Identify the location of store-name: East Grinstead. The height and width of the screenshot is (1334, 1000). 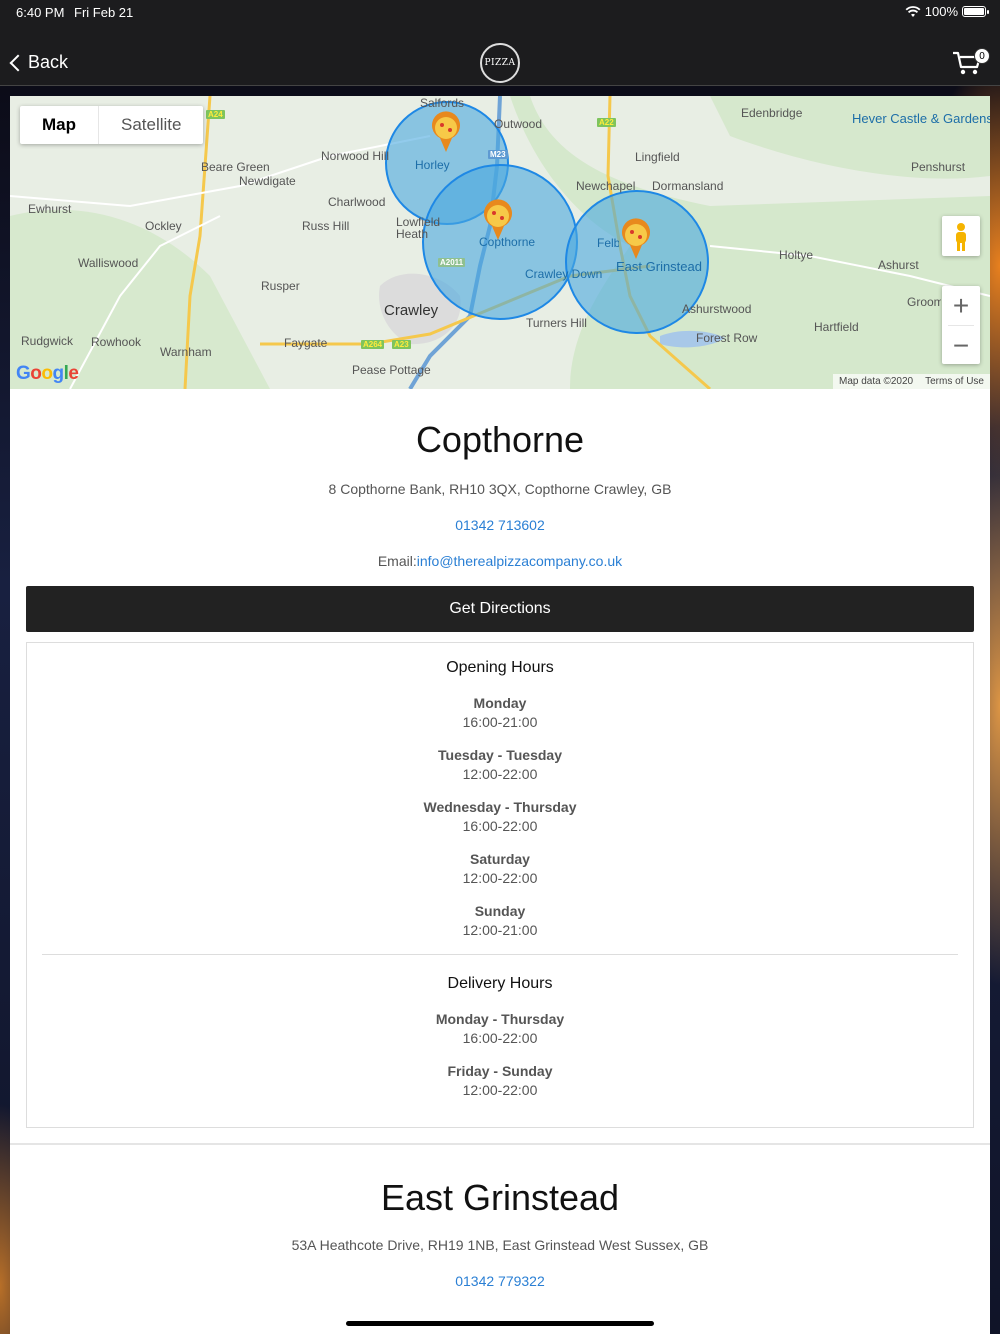
(500, 1197).